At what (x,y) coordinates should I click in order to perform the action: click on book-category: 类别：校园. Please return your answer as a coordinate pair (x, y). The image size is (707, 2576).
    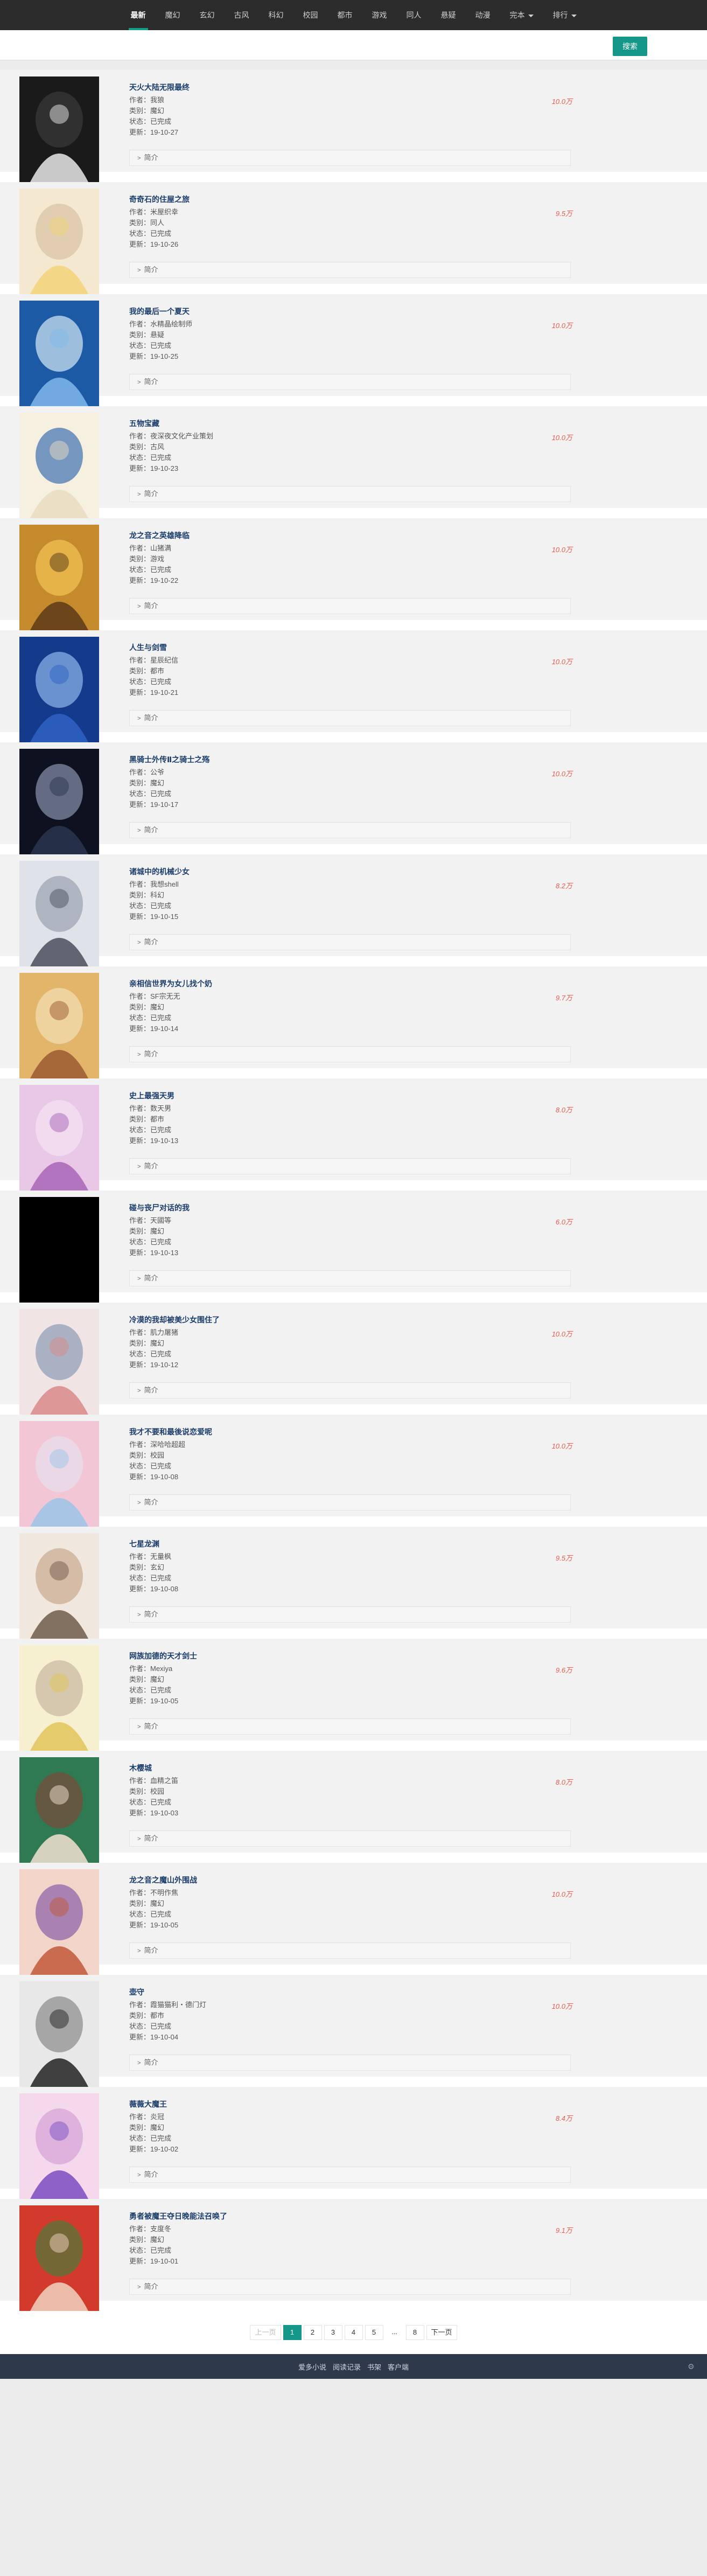
    Looking at the image, I should click on (350, 1456).